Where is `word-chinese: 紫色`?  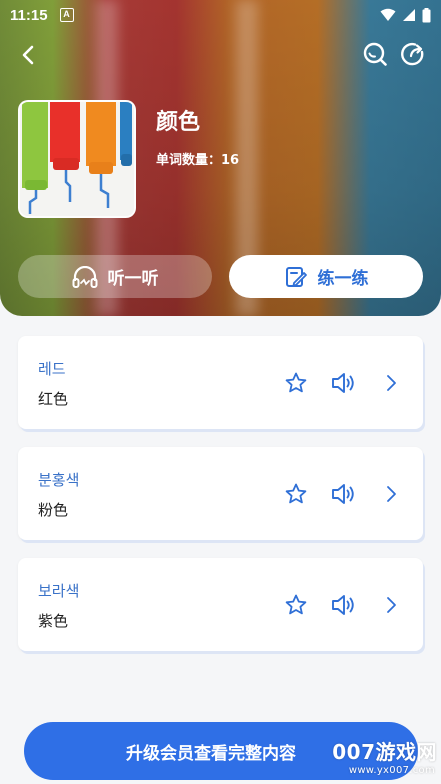 word-chinese: 紫色 is located at coordinates (53, 621).